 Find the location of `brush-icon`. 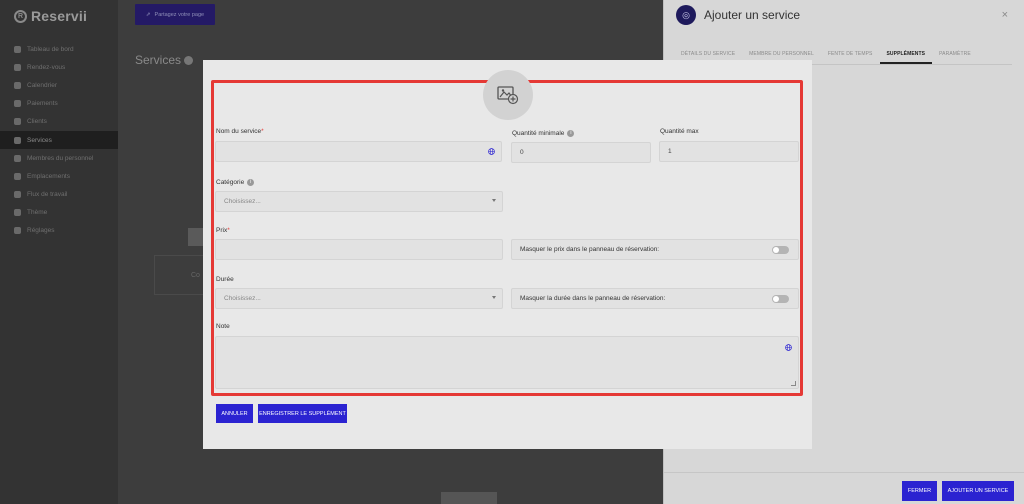

brush-icon is located at coordinates (17, 213).